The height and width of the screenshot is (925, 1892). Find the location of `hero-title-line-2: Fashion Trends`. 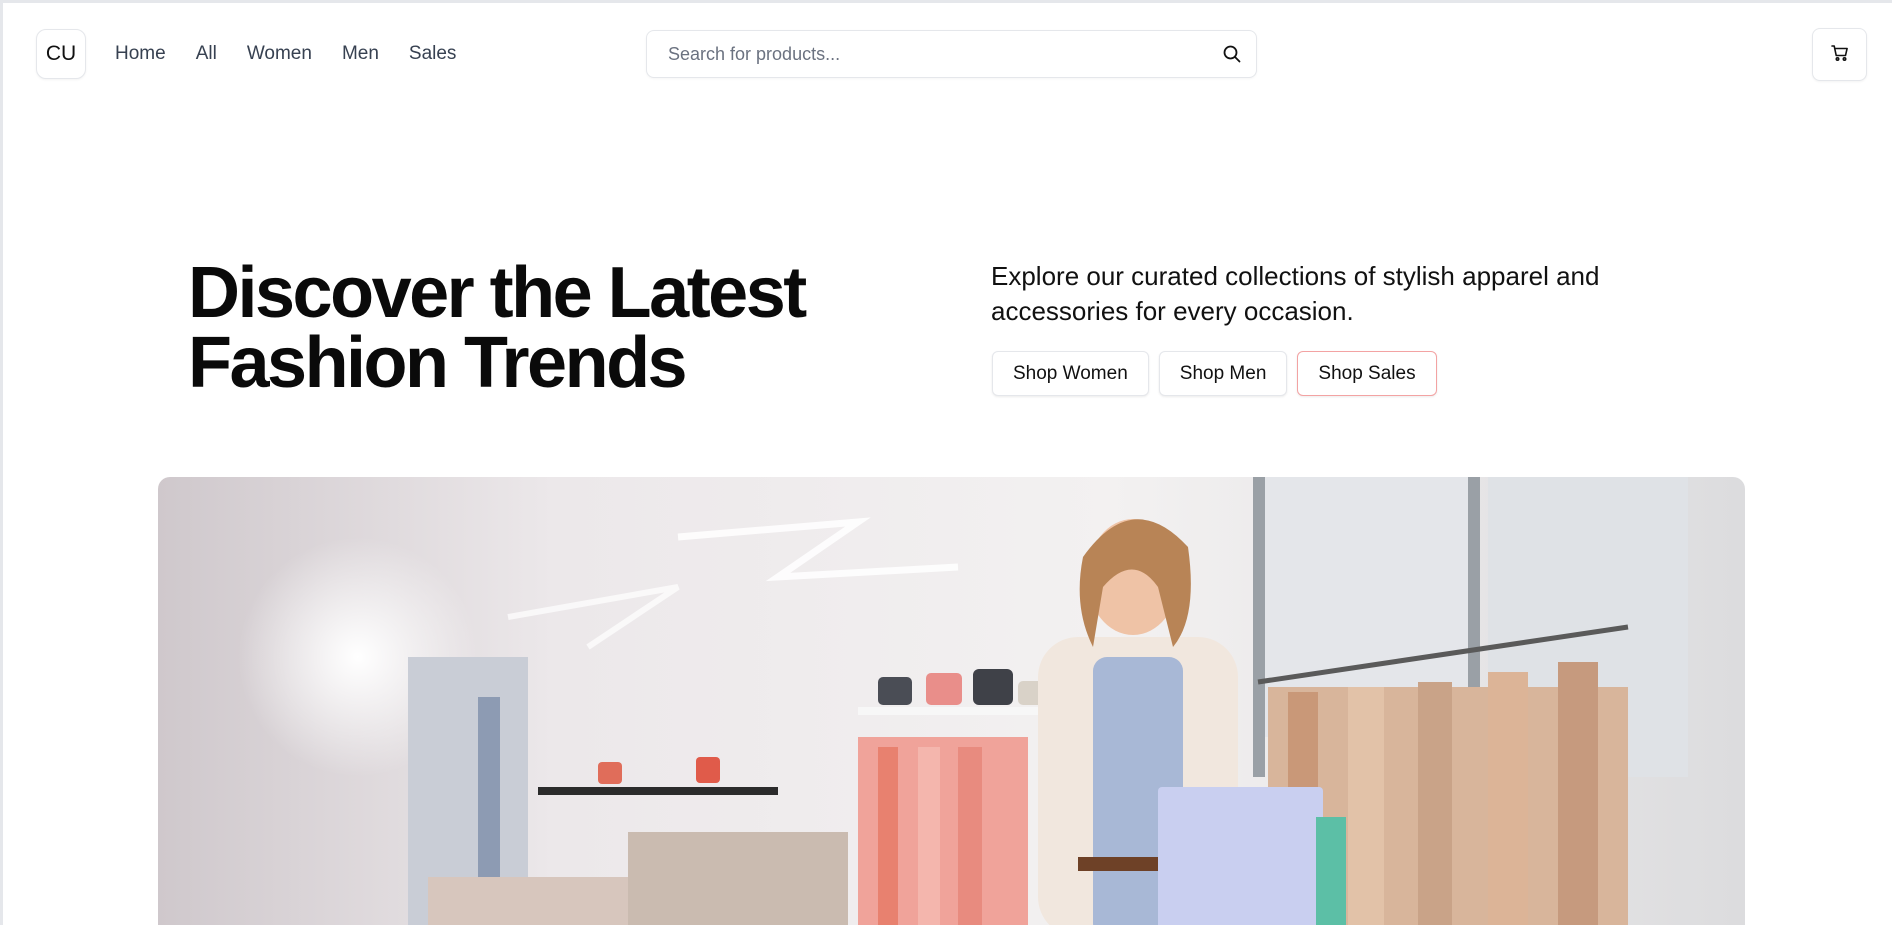

hero-title-line-2: Fashion Trends is located at coordinates (438, 363).